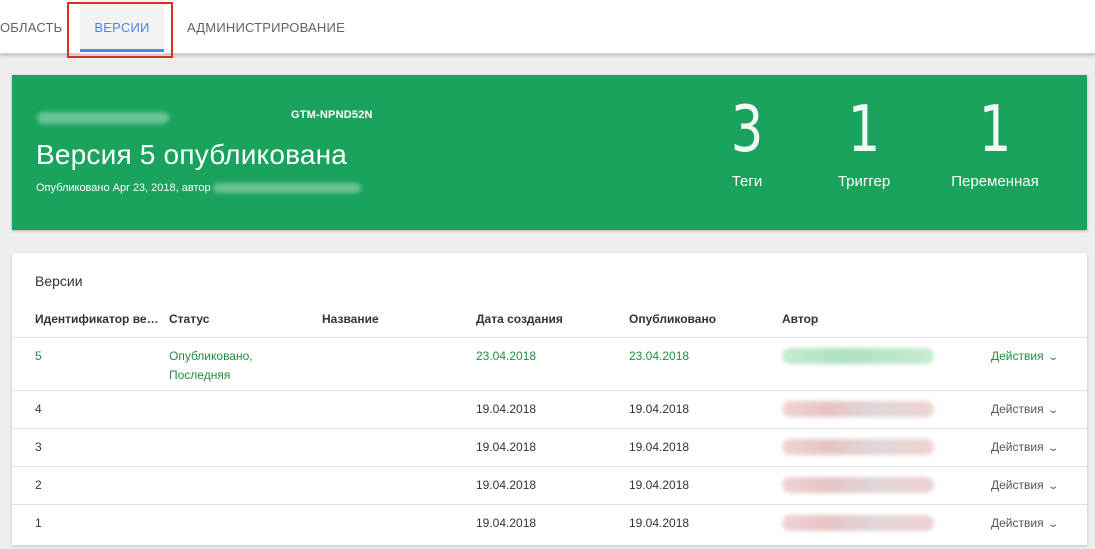  I want to click on container-id: GTM-NPND52N, so click(332, 115).